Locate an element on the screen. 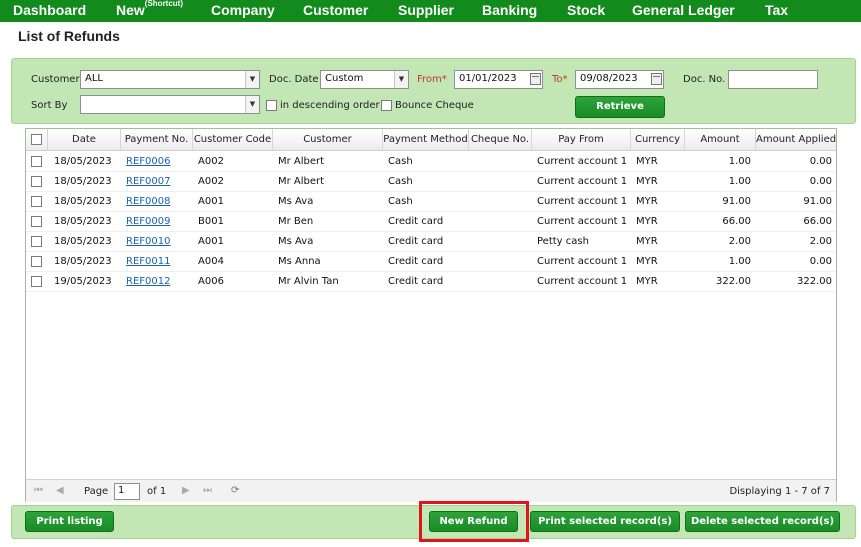 The width and height of the screenshot is (861, 547). cell-payment-no: REF0006 is located at coordinates (159, 162).